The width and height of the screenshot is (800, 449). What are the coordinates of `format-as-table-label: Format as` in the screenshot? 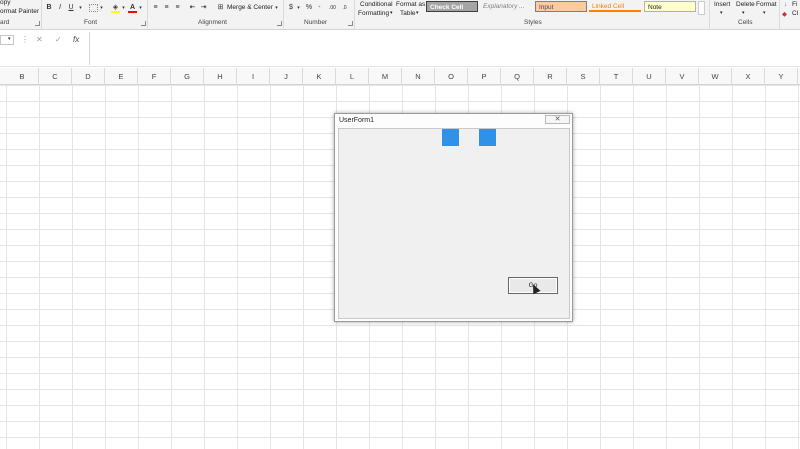 It's located at (410, 4).